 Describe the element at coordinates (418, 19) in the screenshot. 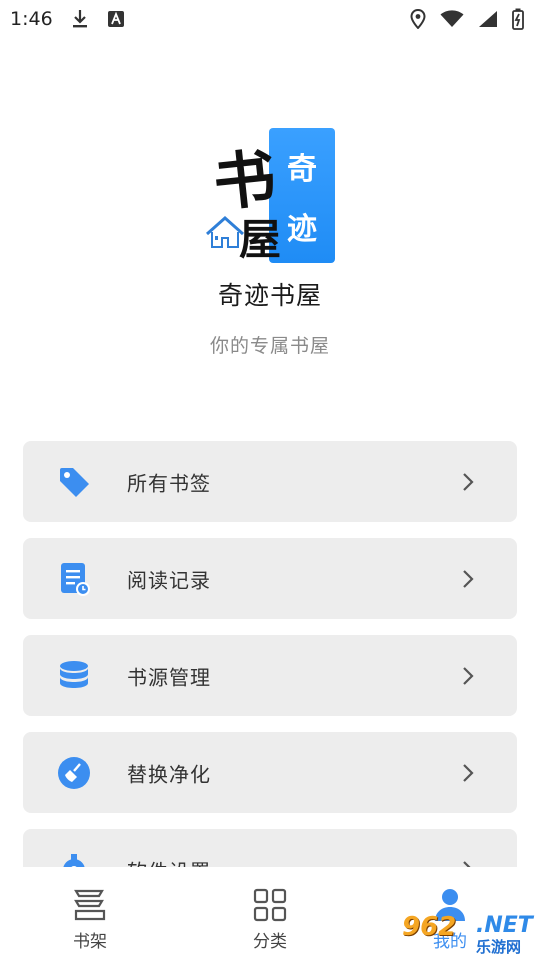

I see `location-icon` at that location.